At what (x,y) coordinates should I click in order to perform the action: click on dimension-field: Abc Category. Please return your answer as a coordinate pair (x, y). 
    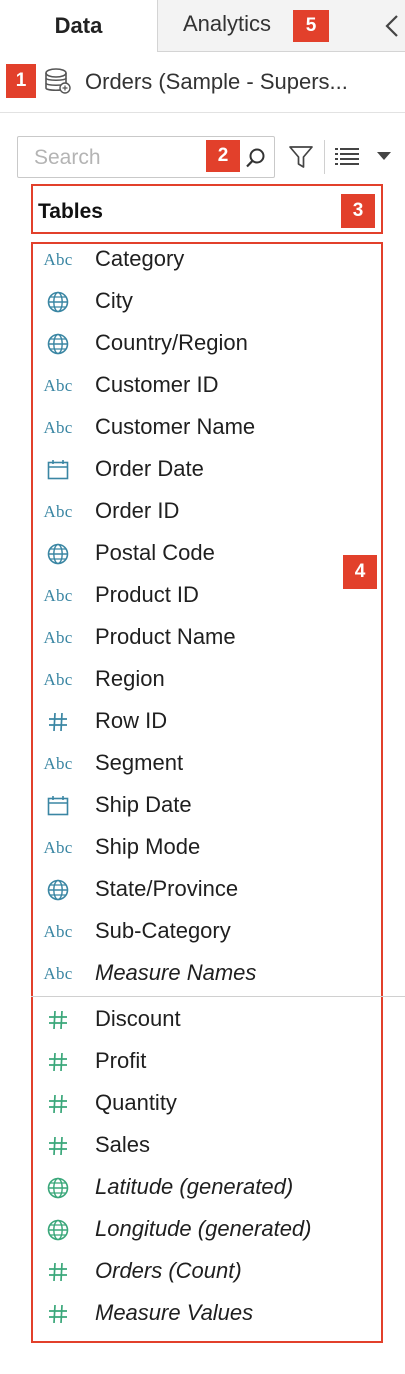
    Looking at the image, I should click on (202, 260).